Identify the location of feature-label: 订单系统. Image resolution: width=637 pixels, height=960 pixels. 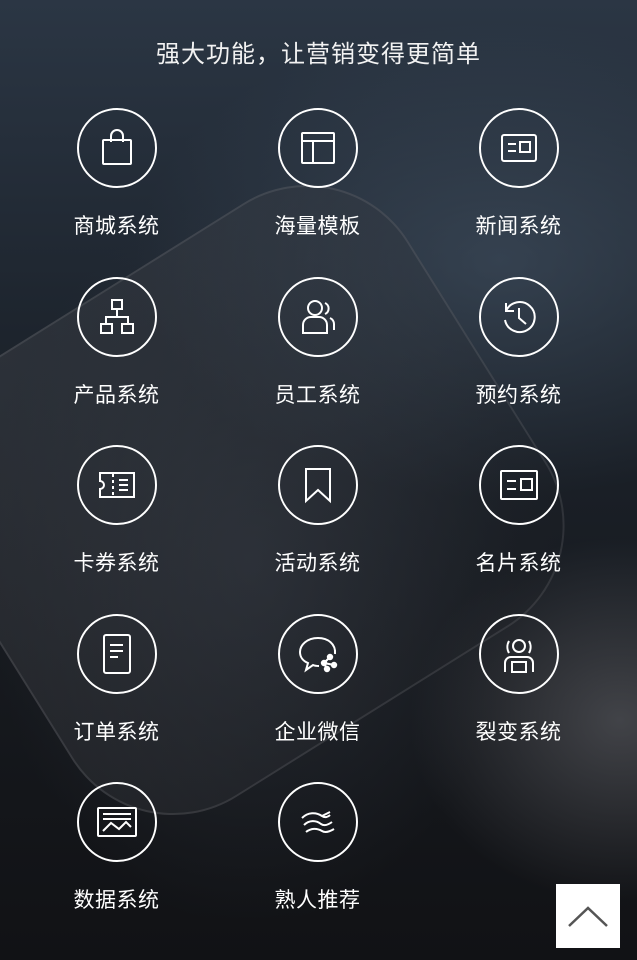
(116, 731).